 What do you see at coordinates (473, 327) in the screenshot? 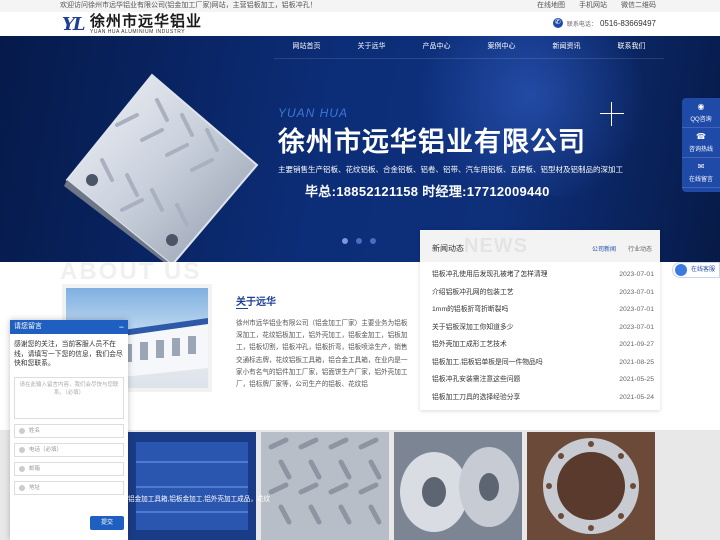
I see `news-item-title: 关于铝板深加工你知道多少` at bounding box center [473, 327].